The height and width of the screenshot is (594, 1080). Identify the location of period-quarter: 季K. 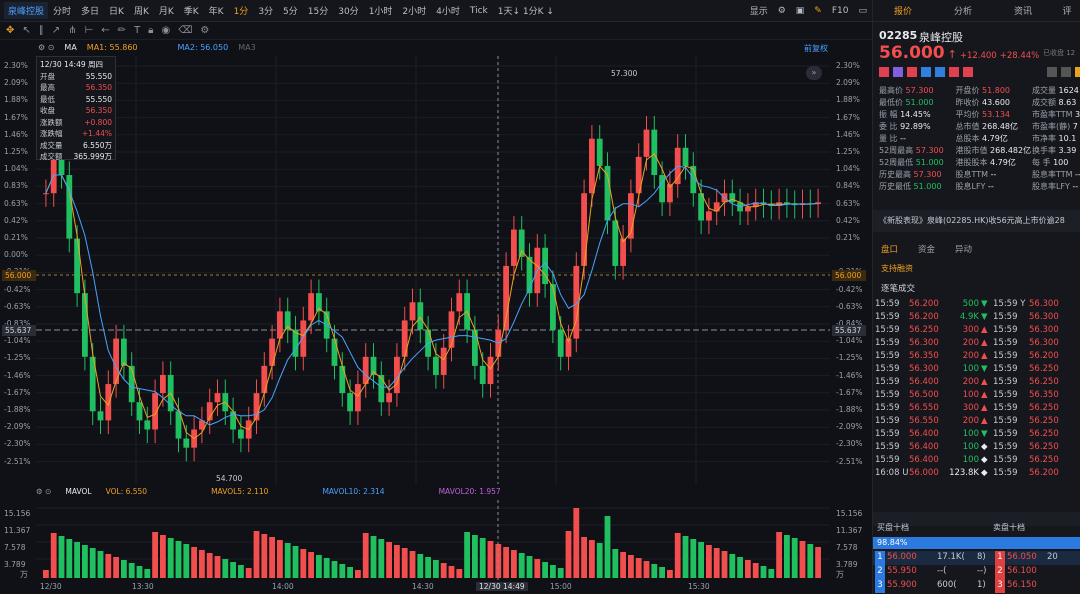
(191, 10).